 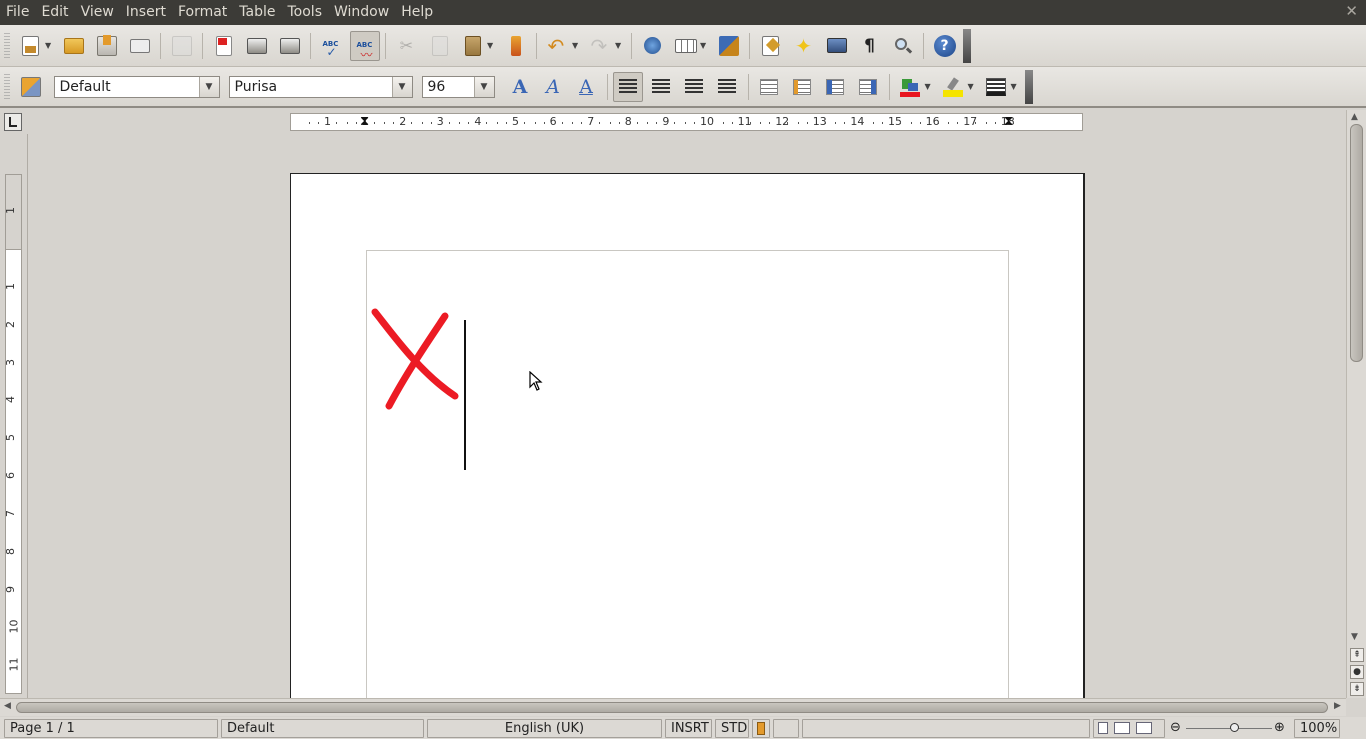 What do you see at coordinates (903, 46) in the screenshot?
I see `zoom-button` at bounding box center [903, 46].